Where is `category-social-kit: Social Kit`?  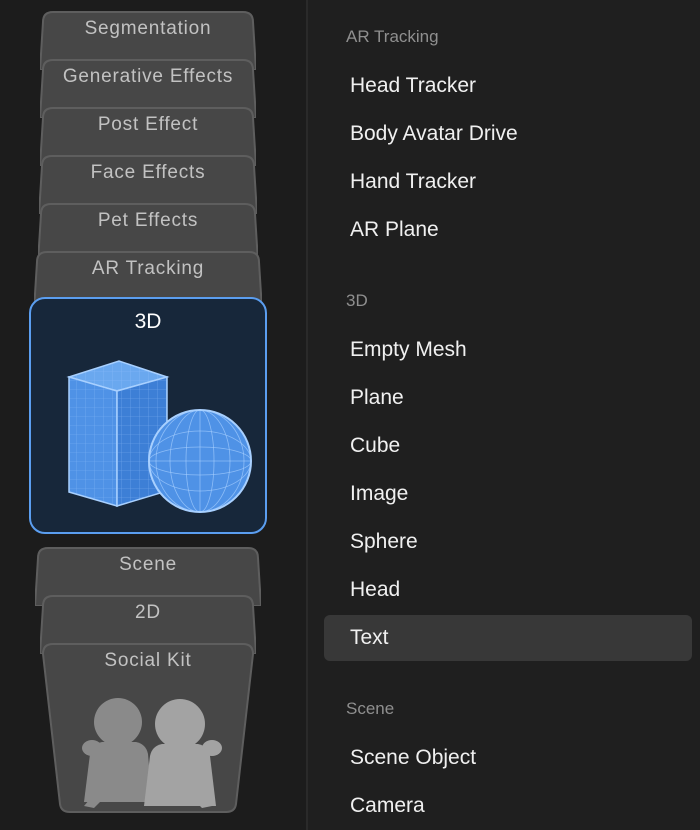
category-social-kit: Social Kit is located at coordinates (148, 728).